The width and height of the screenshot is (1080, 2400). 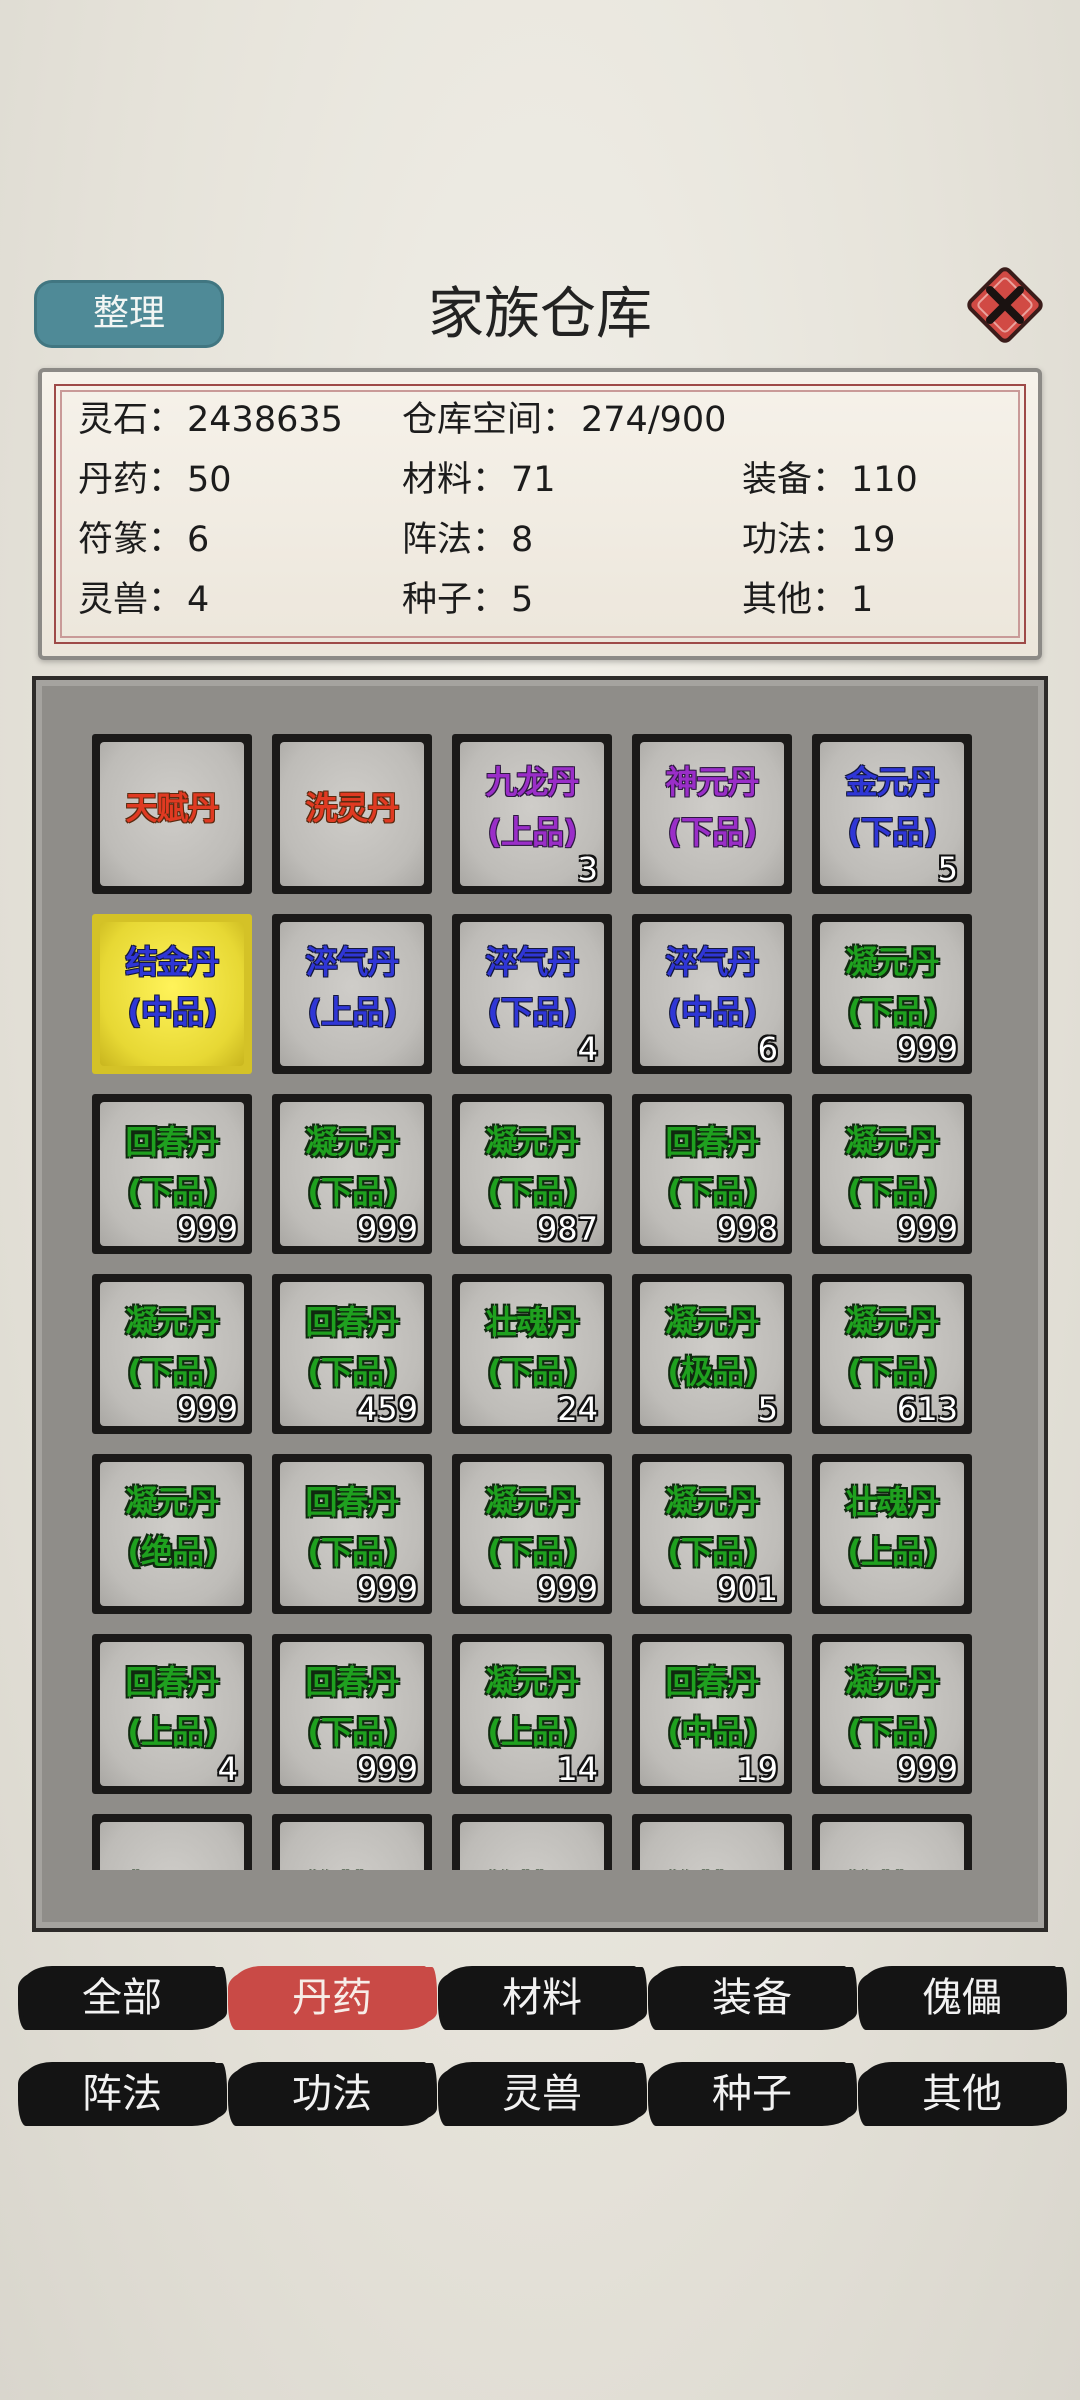 I want to click on item-slot: 壮魂丹 (上品), so click(x=892, y=1534).